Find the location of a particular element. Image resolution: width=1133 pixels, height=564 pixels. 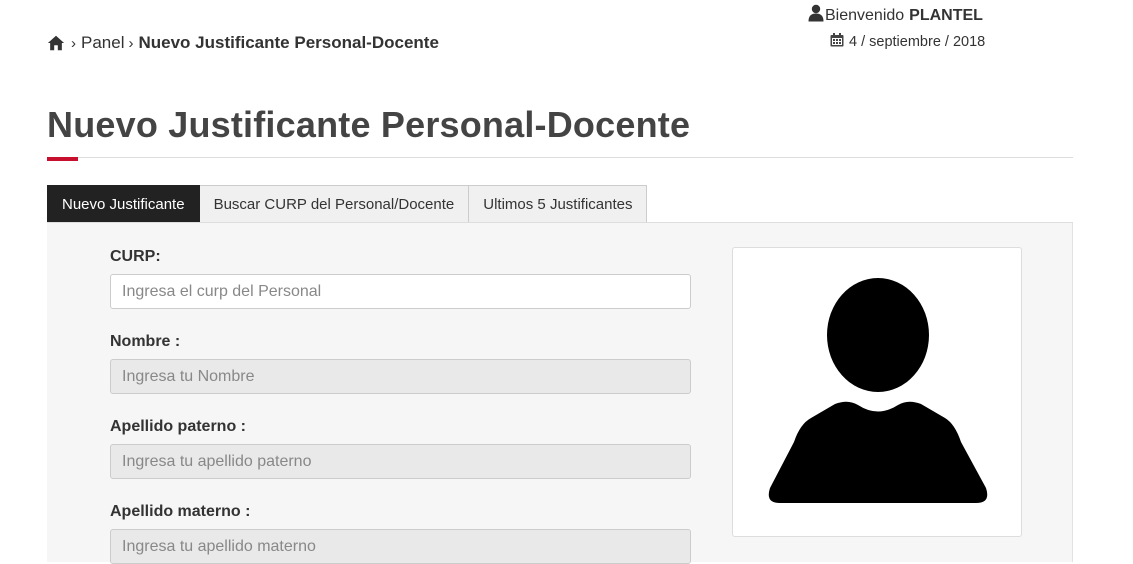

apellido-paterno-label: Apellido paterno : is located at coordinates (178, 426).